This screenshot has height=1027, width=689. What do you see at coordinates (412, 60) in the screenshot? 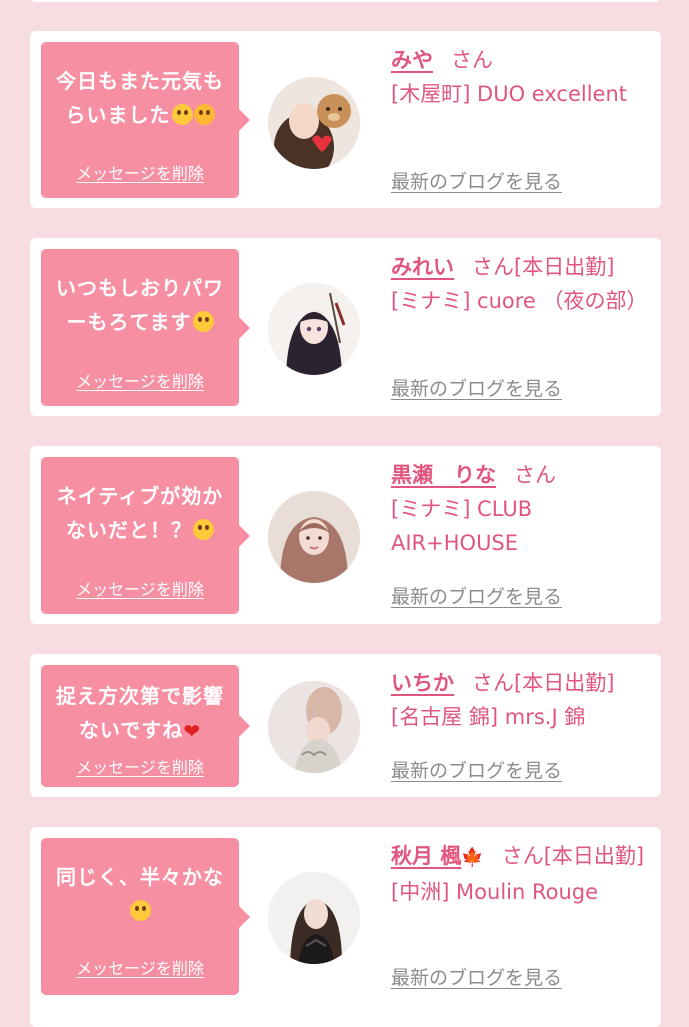
I see `cast-name-link: みや` at bounding box center [412, 60].